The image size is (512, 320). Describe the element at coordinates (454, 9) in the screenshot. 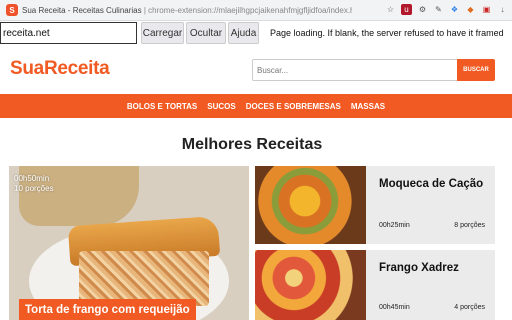

I see `extension-diamond-icon: ❖` at that location.